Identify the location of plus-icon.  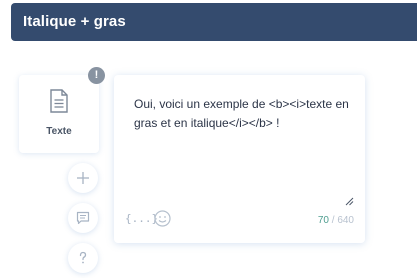
(83, 178).